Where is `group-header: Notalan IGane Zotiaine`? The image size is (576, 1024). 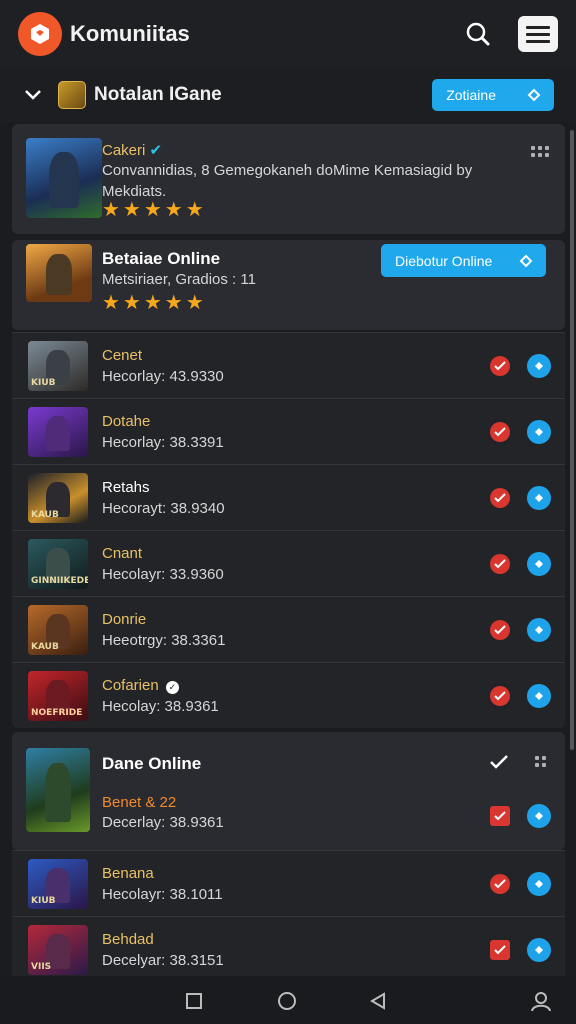 group-header: Notalan IGane Zotiaine is located at coordinates (288, 95).